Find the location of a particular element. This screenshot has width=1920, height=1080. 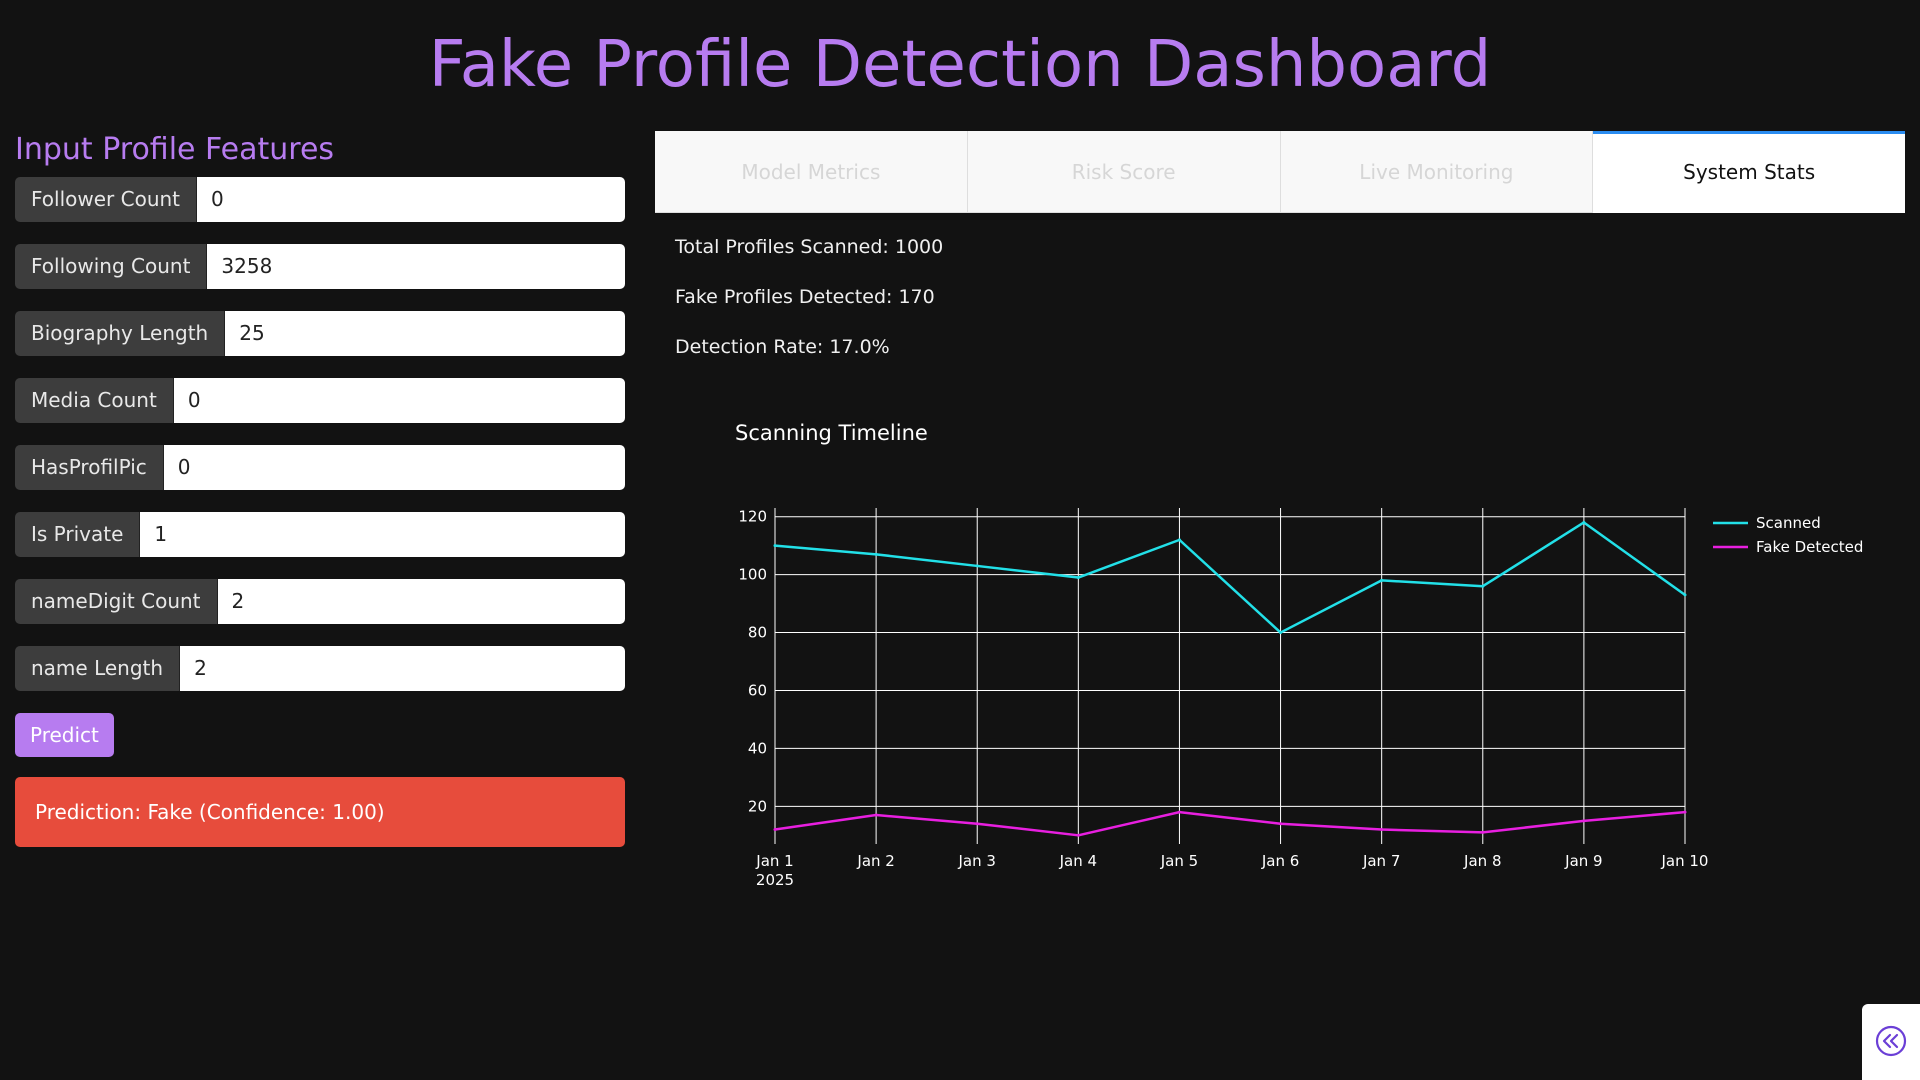

series-line-fake-detected is located at coordinates (1230, 823).